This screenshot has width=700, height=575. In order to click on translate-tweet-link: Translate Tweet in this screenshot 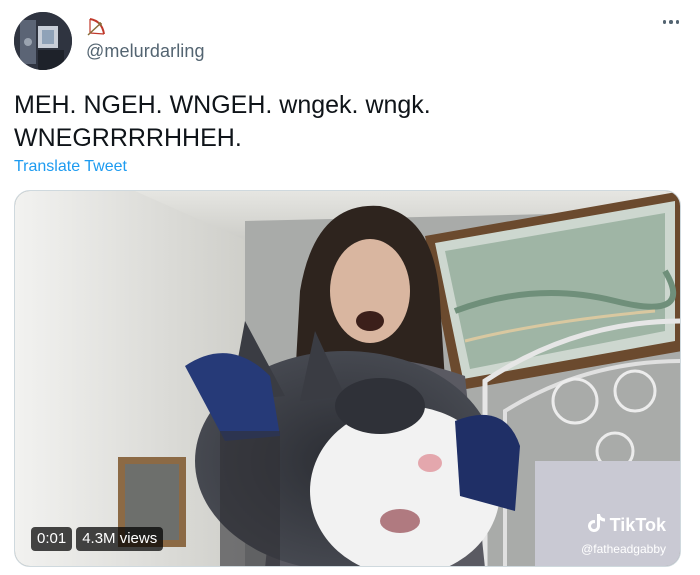, I will do `click(70, 167)`.